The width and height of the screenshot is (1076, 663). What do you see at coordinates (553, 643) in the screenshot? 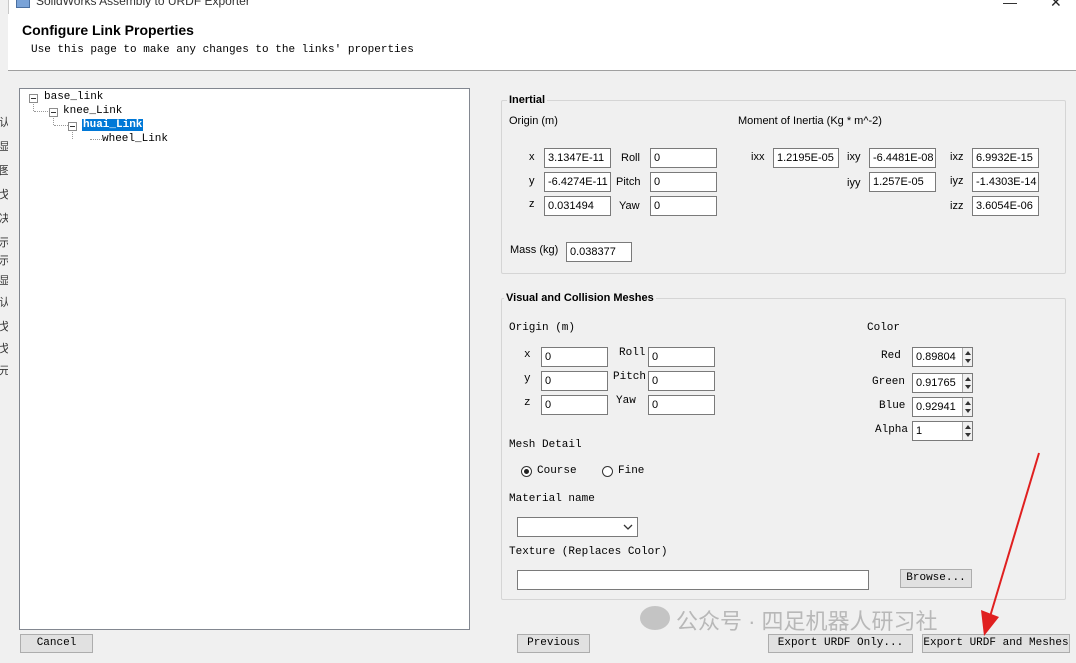
I see `previous-button: Previous` at bounding box center [553, 643].